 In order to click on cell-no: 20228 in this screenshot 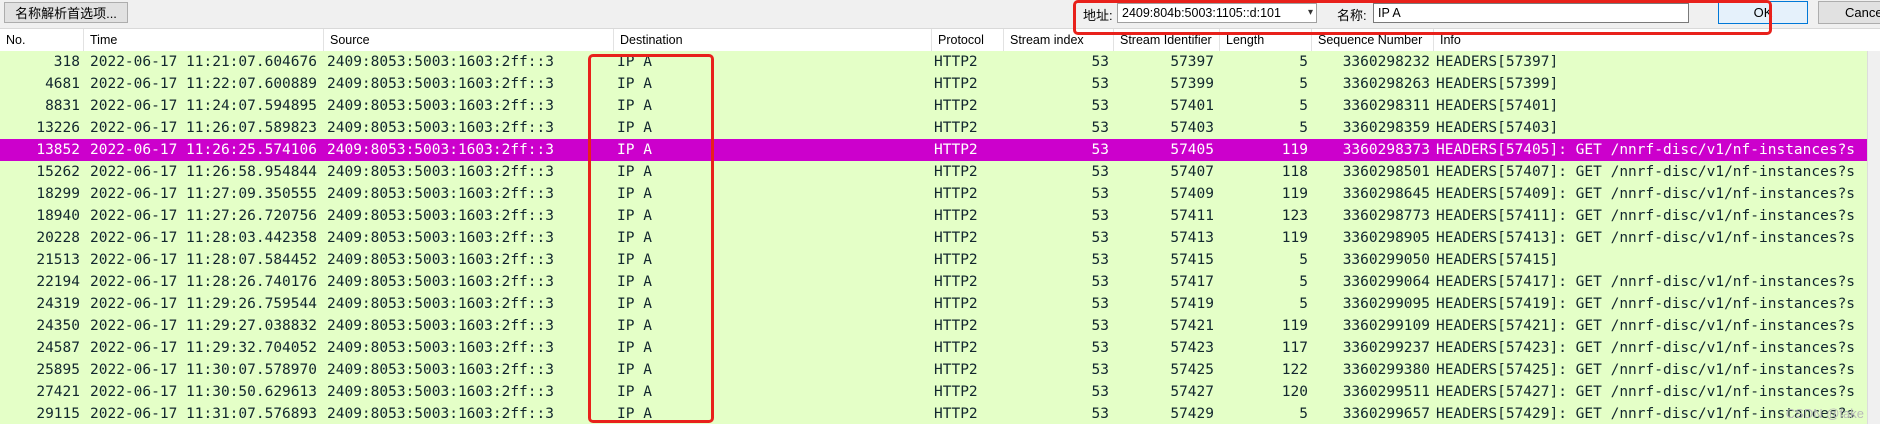, I will do `click(58, 238)`.